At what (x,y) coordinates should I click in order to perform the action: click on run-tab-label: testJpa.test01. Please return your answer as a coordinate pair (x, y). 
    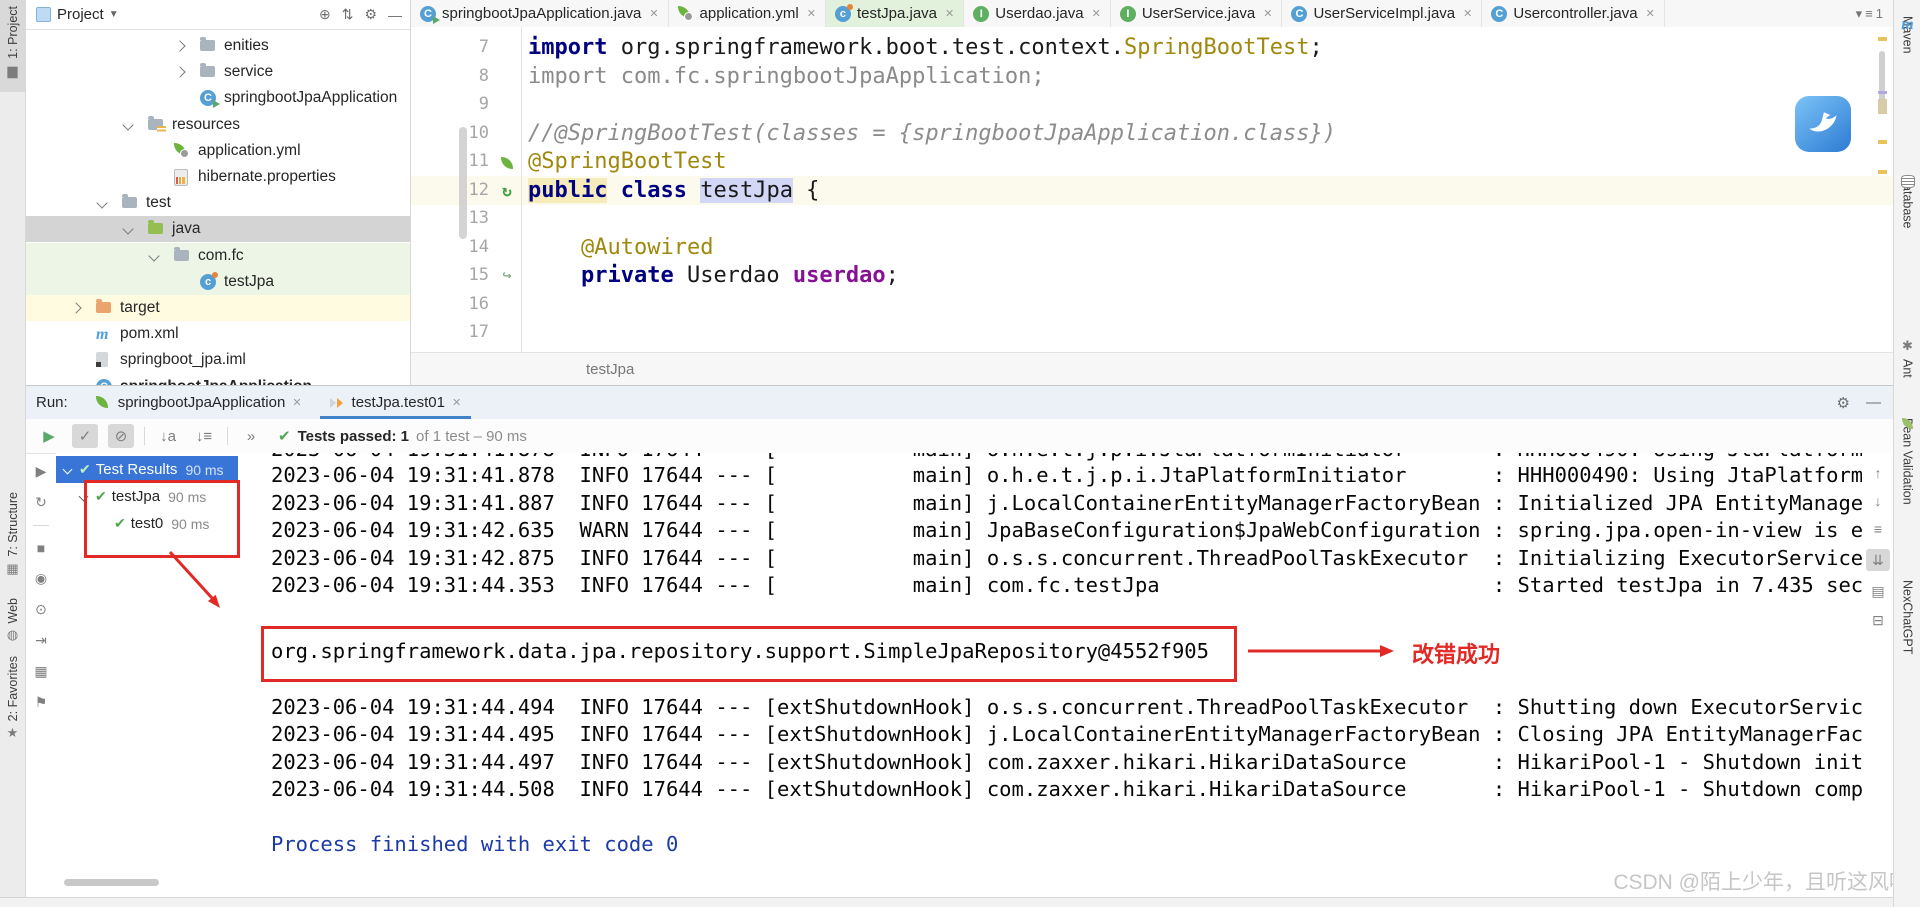
    Looking at the image, I should click on (398, 402).